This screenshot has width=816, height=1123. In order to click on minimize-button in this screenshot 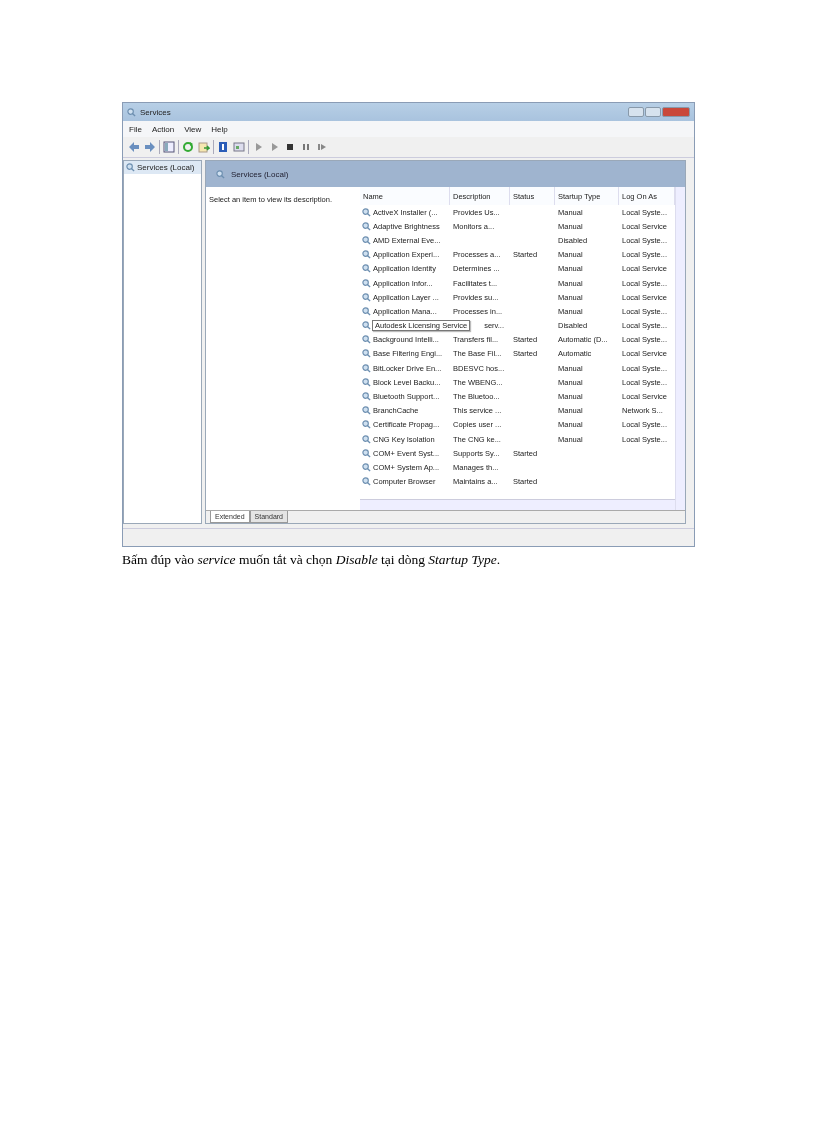, I will do `click(636, 112)`.